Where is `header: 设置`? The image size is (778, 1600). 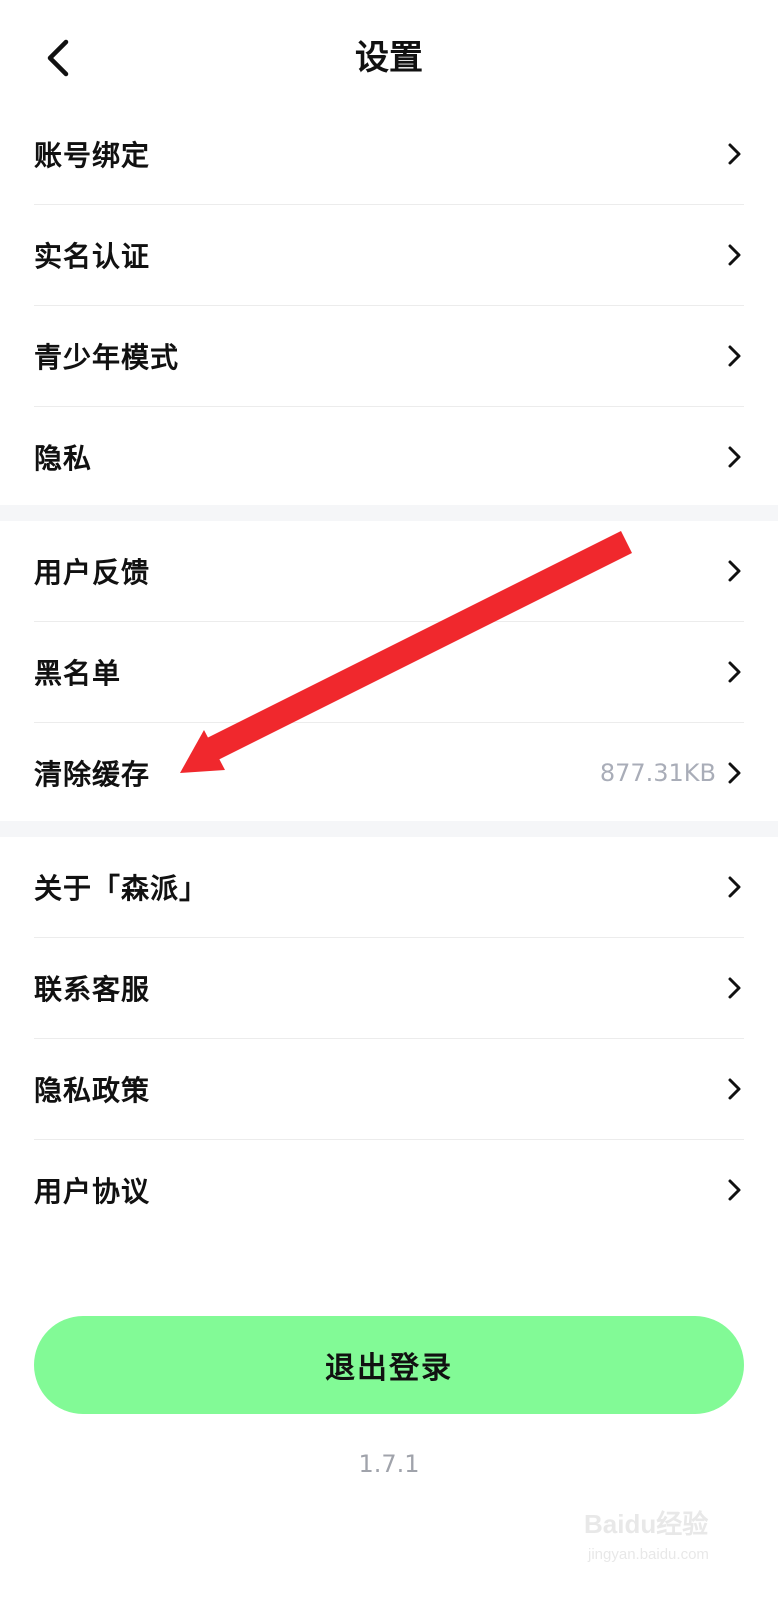
header: 设置 is located at coordinates (389, 59).